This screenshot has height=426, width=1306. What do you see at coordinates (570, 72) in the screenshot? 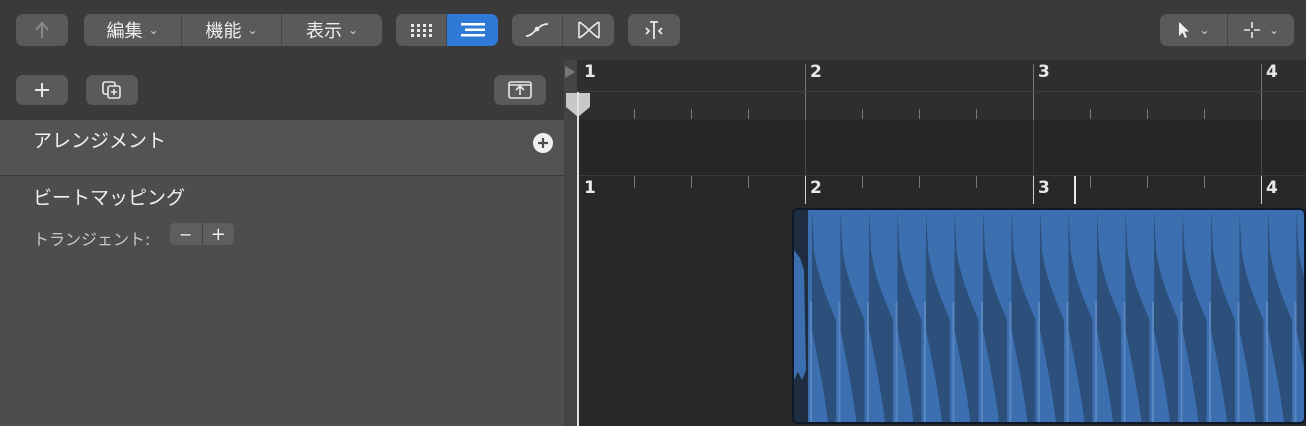
I see `triangle-right-icon` at bounding box center [570, 72].